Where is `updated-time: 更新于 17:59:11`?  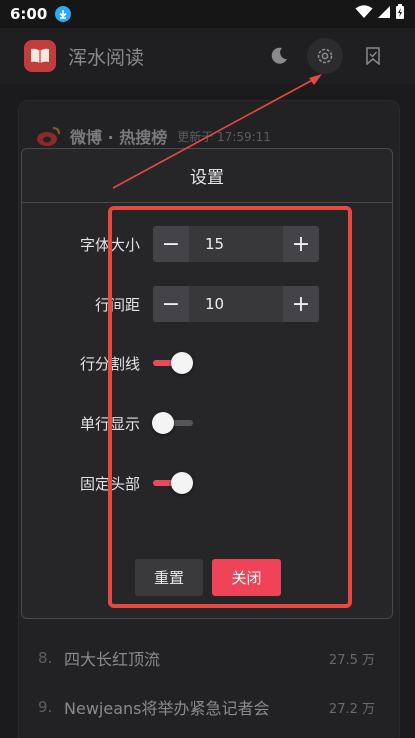
updated-time: 更新于 17:59:11 is located at coordinates (224, 136).